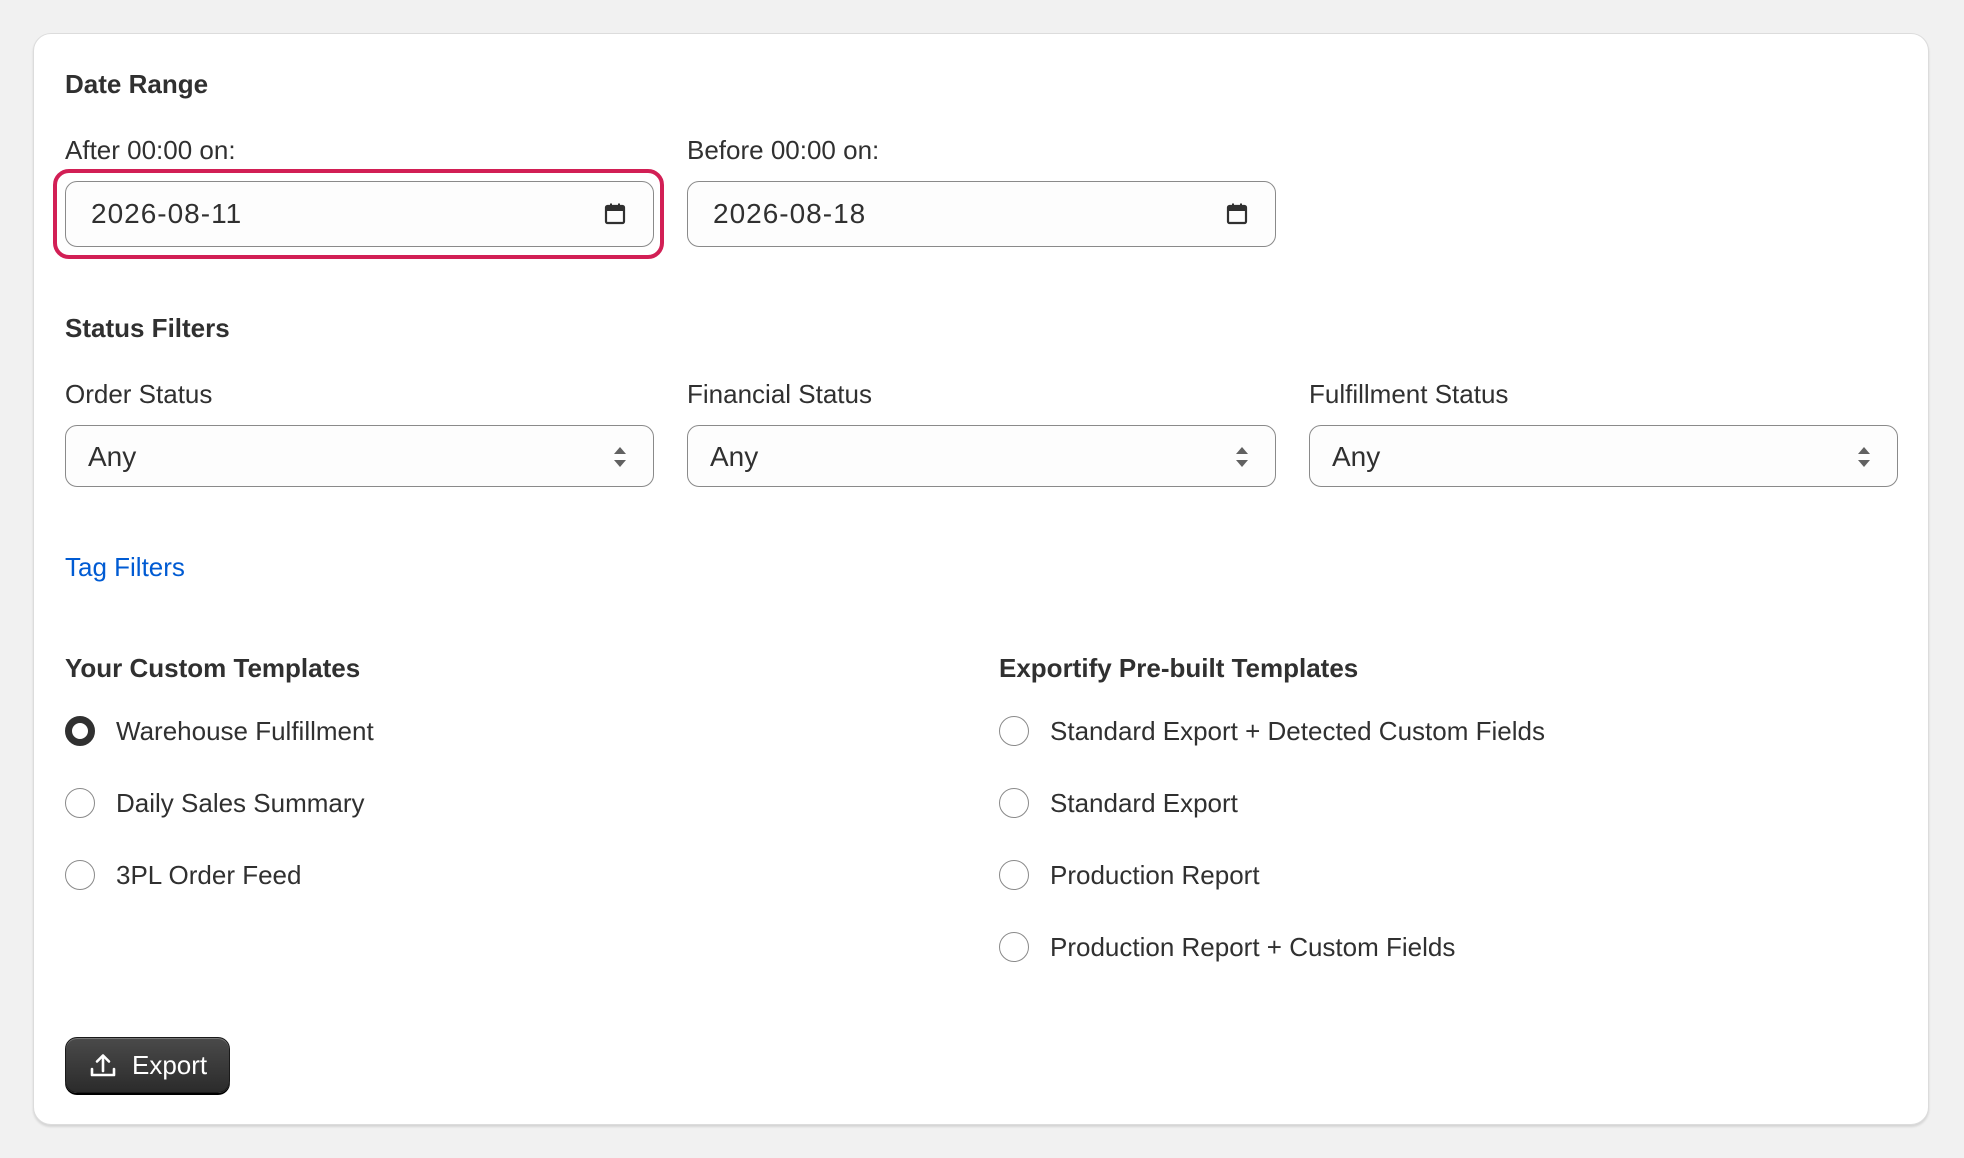 This screenshot has width=1964, height=1158. I want to click on template-option-label: Standard Export + Detected Custom Fields, so click(1297, 730).